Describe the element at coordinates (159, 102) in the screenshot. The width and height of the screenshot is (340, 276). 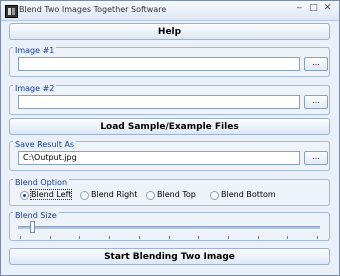
I see `image2-input` at that location.